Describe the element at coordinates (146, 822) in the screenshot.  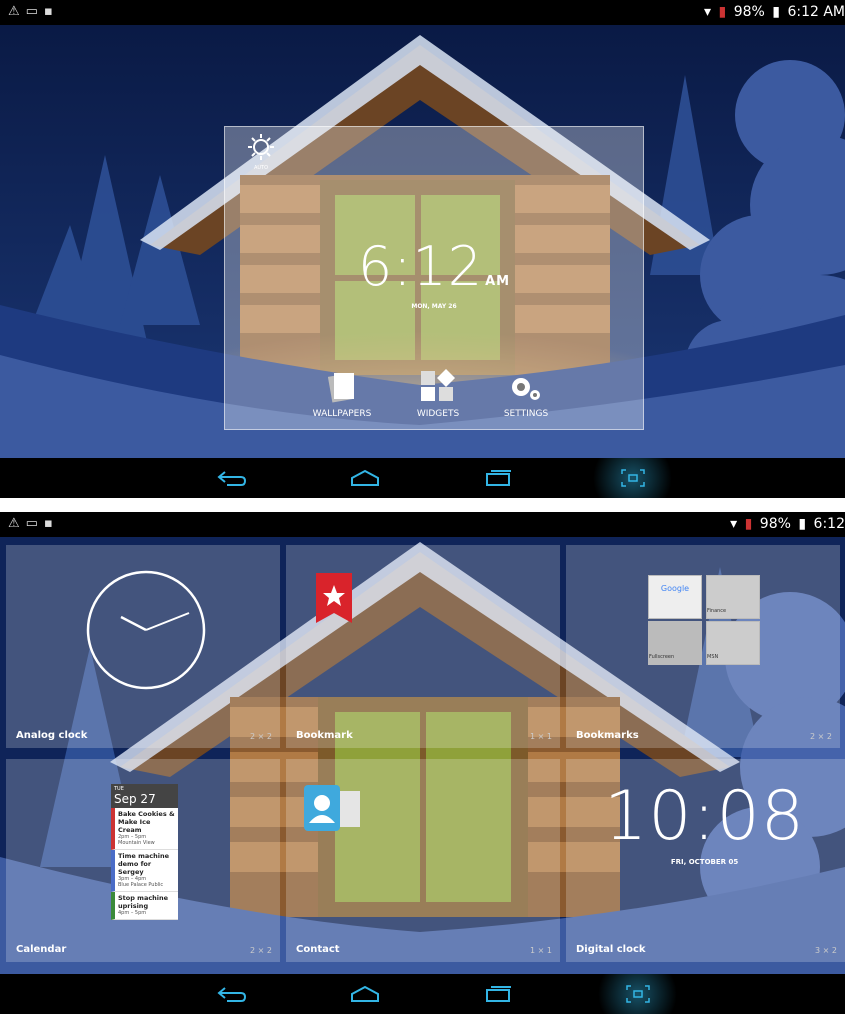
I see `event-title: Bake Cookies & Make Ice Cream` at that location.